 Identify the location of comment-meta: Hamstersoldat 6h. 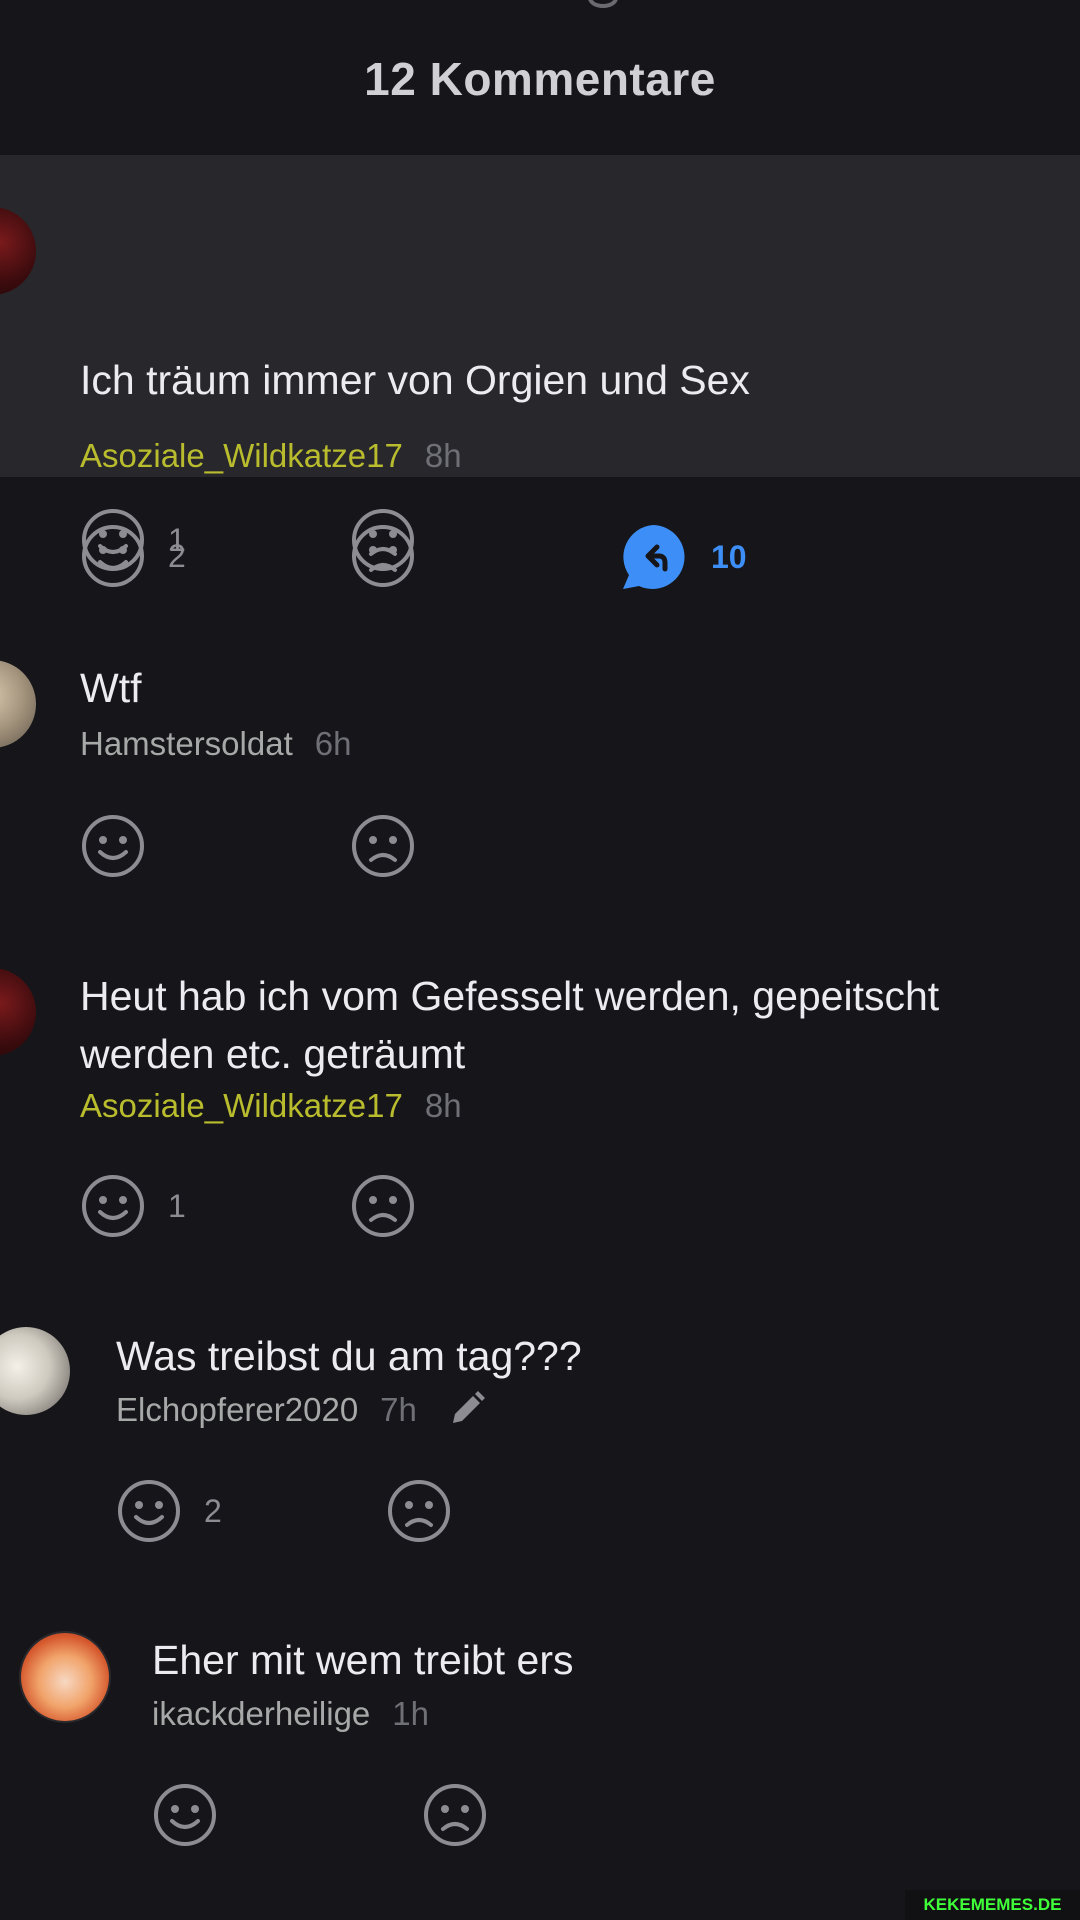
(215, 744).